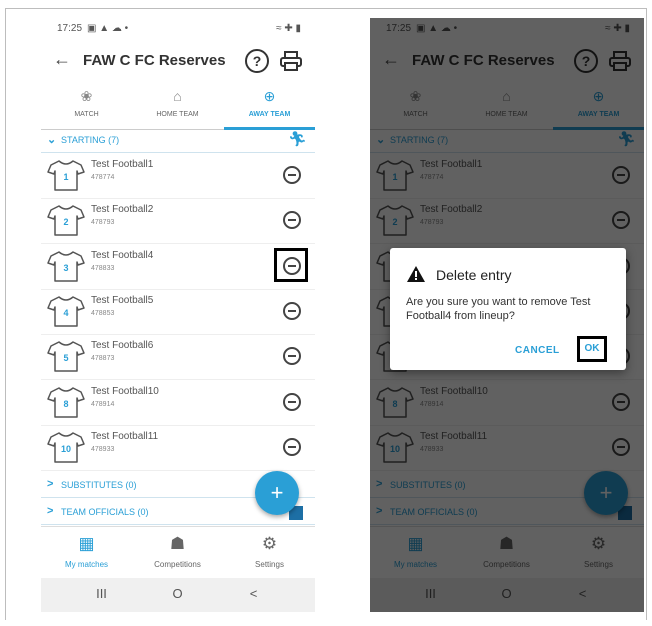  I want to click on trophy-icon: ☗, so click(177, 543).